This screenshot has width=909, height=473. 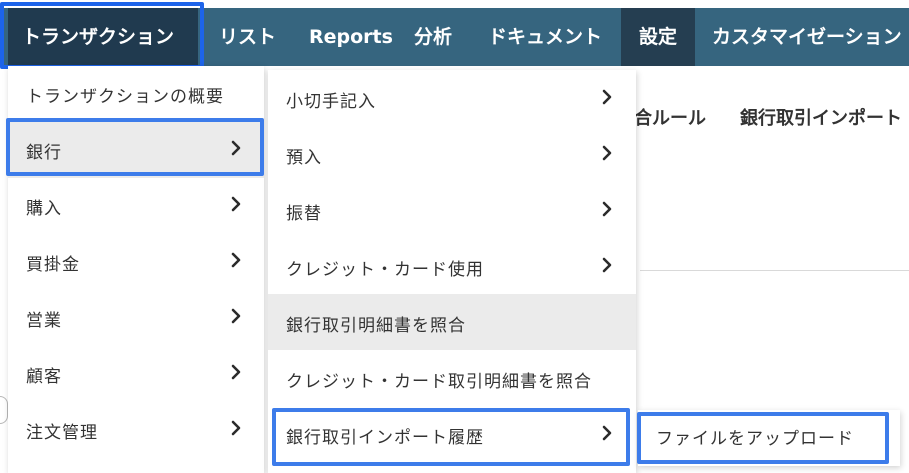 What do you see at coordinates (821, 117) in the screenshot?
I see `page-subtab-bank-import: 銀行取引インポート` at bounding box center [821, 117].